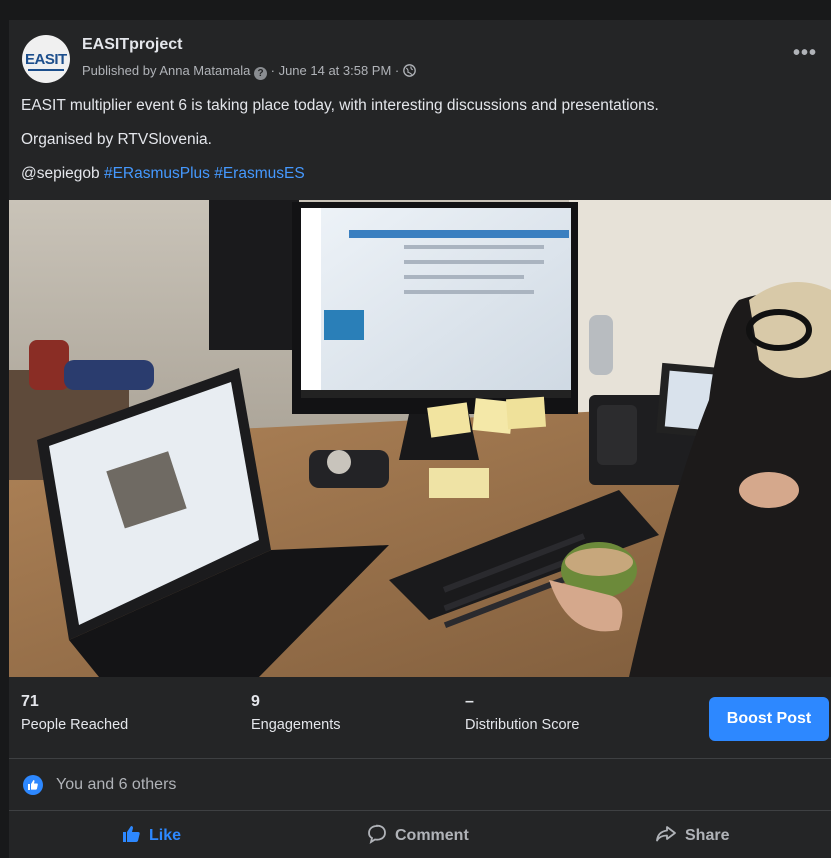  I want to click on page-name: EASITproject, so click(132, 45).